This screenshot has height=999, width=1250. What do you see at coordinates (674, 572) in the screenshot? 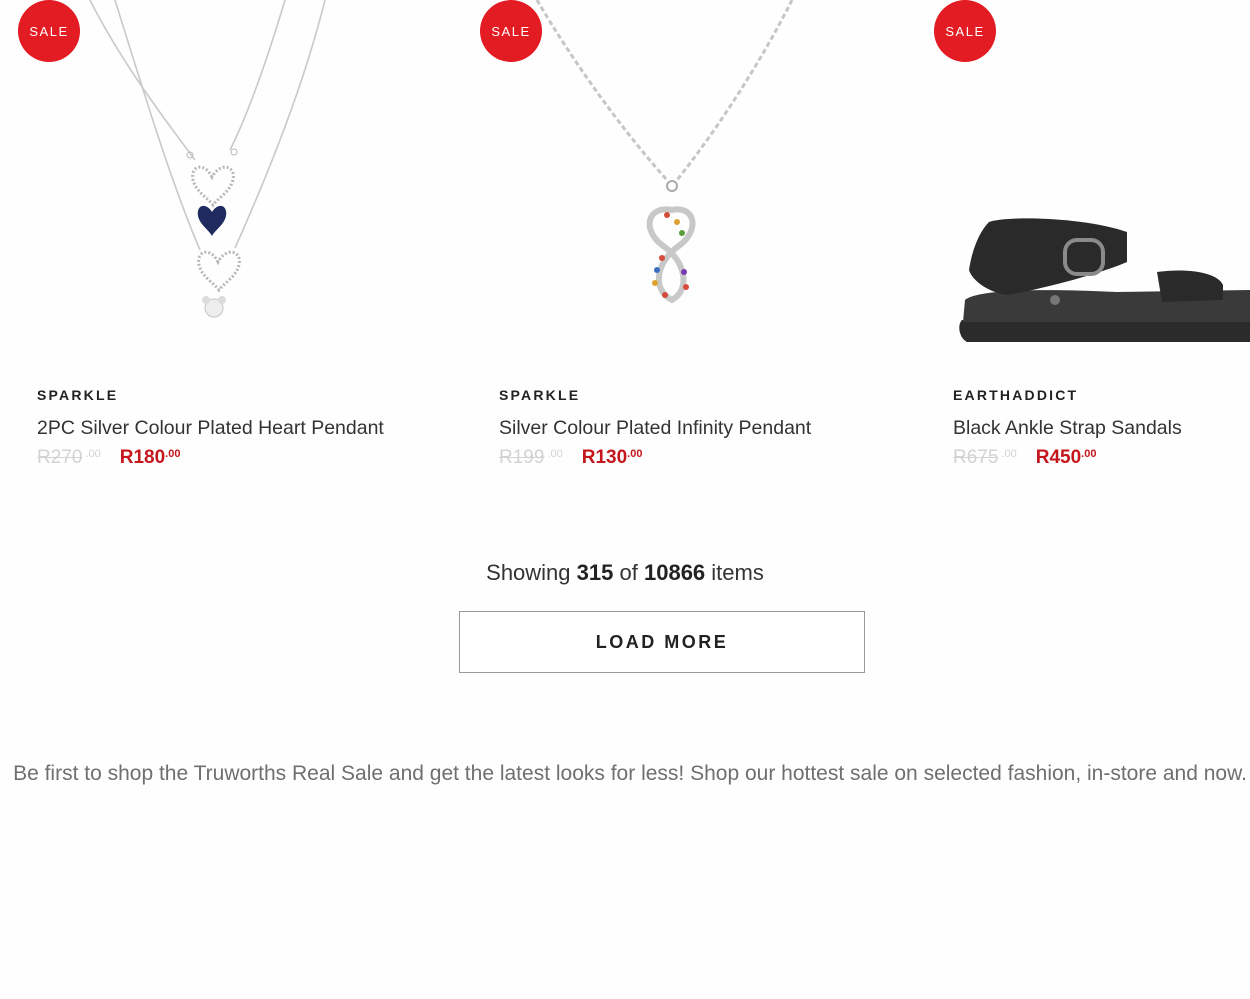
I see `total-count: 10866` at bounding box center [674, 572].